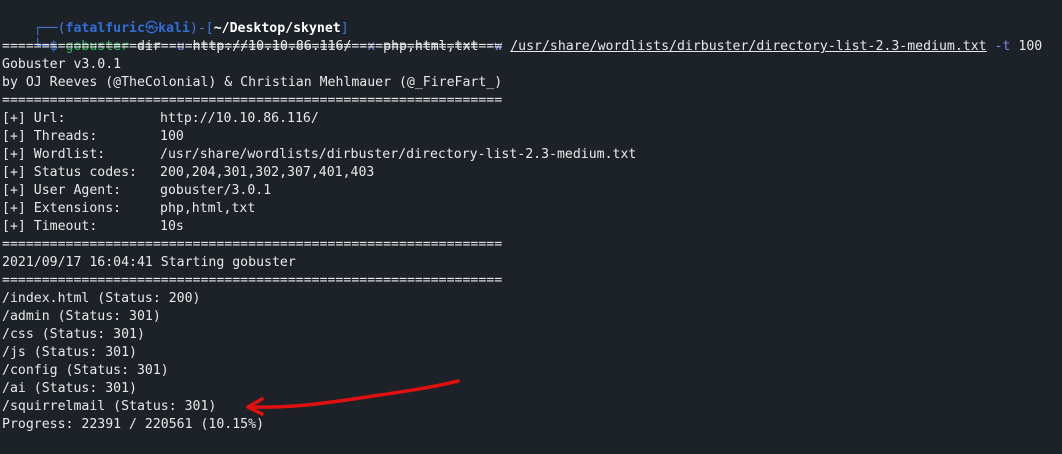 Image resolution: width=1062 pixels, height=454 pixels. I want to click on config-key: [+] Extensions:, so click(62, 208).